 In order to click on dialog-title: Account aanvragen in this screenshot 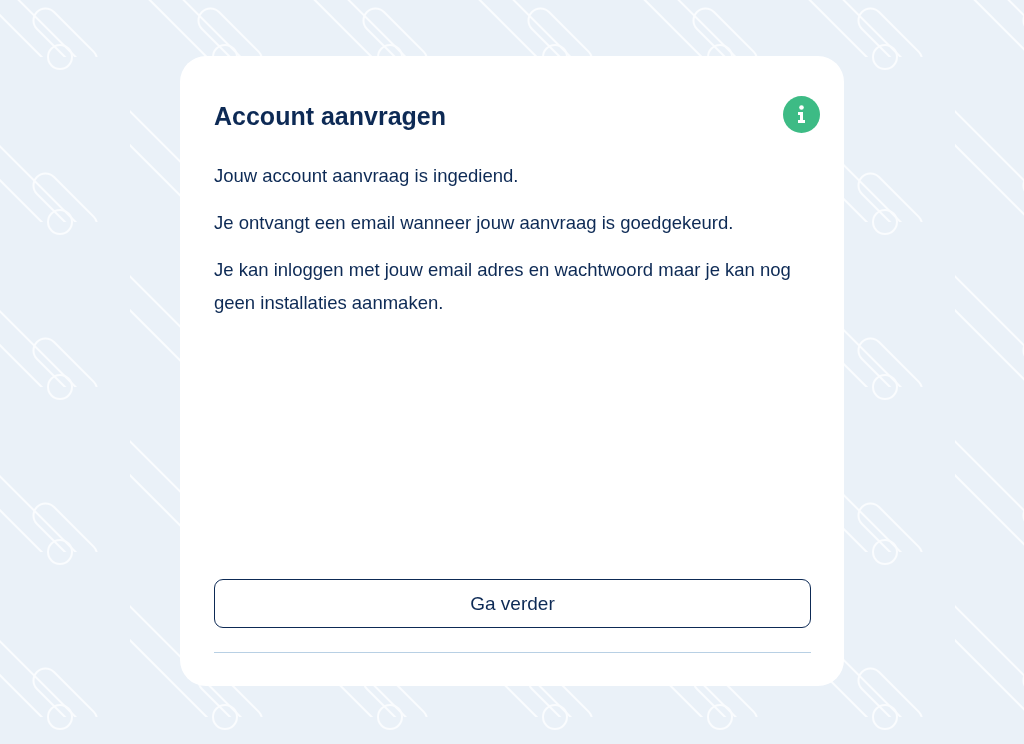, I will do `click(330, 116)`.